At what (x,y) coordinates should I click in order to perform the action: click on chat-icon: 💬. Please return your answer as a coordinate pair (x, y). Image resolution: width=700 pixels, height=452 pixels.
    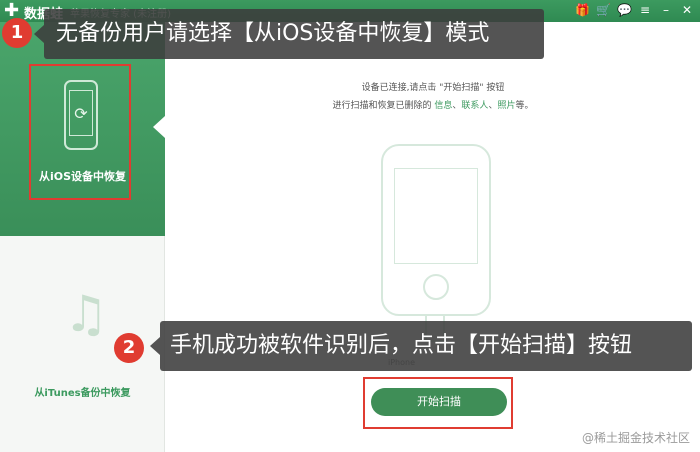
    Looking at the image, I should click on (624, 10).